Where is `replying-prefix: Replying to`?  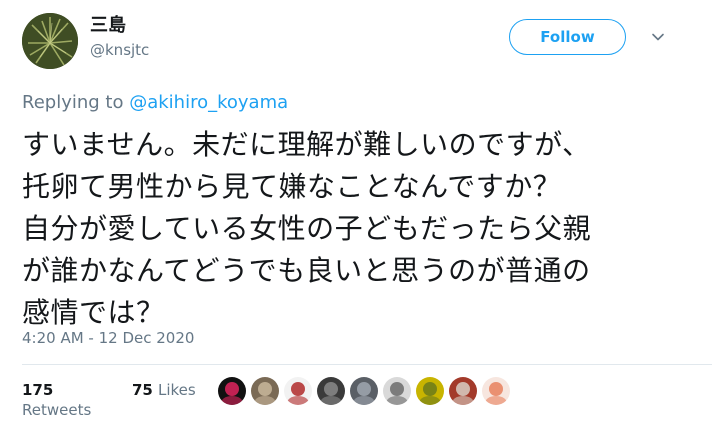
replying-prefix: Replying to is located at coordinates (76, 102).